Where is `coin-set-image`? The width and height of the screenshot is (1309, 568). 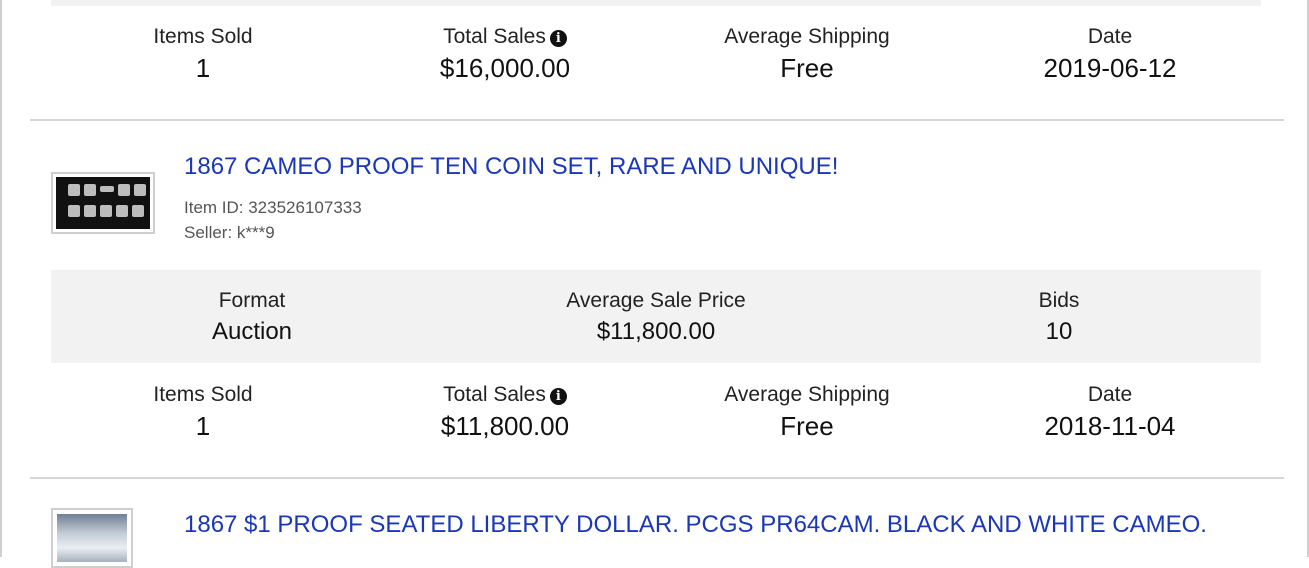
coin-set-image is located at coordinates (103, 203).